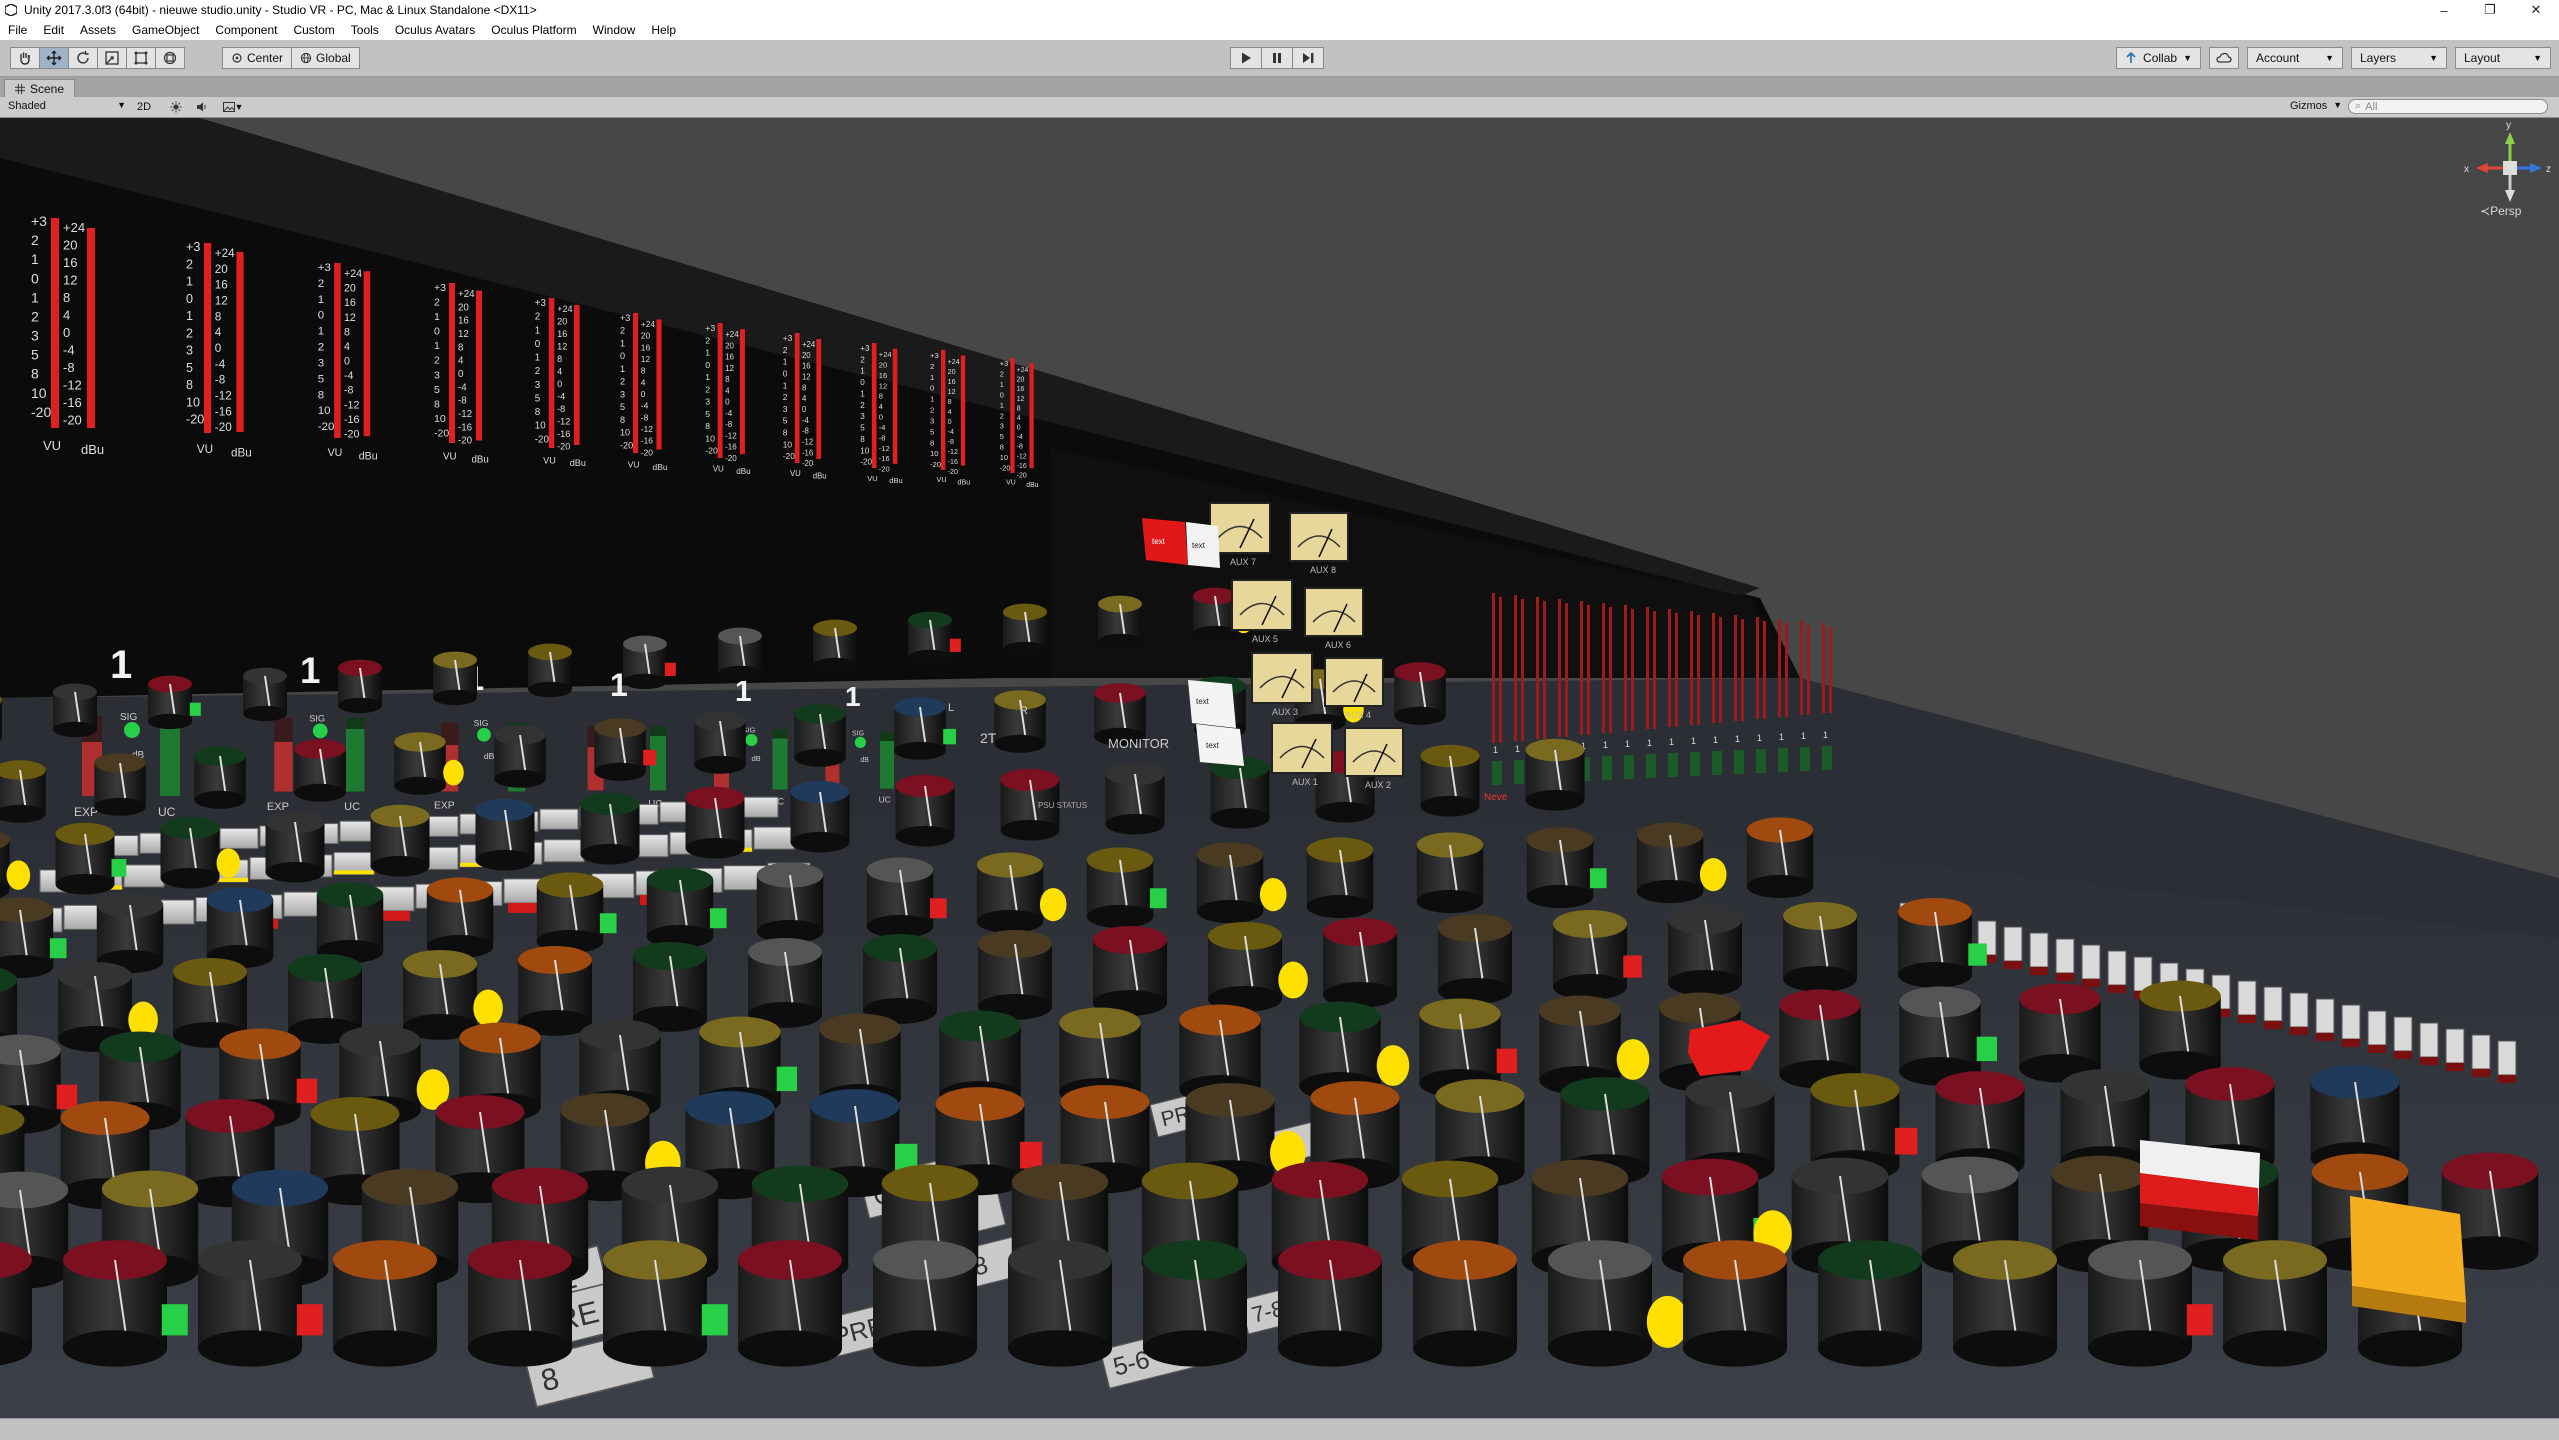  I want to click on shading-dropdown: Shaded ▼, so click(67, 106).